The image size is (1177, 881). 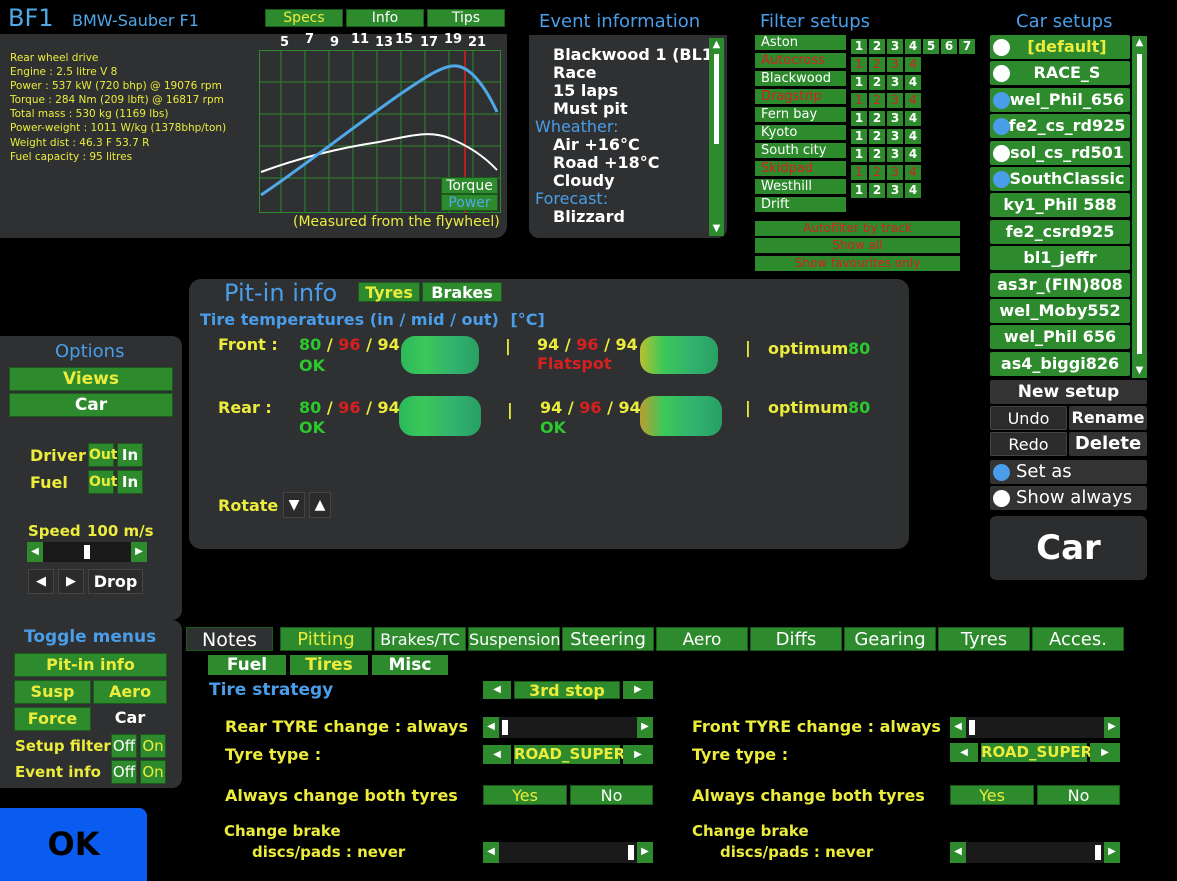 What do you see at coordinates (992, 795) in the screenshot?
I see `front-both-yes-button: Yes` at bounding box center [992, 795].